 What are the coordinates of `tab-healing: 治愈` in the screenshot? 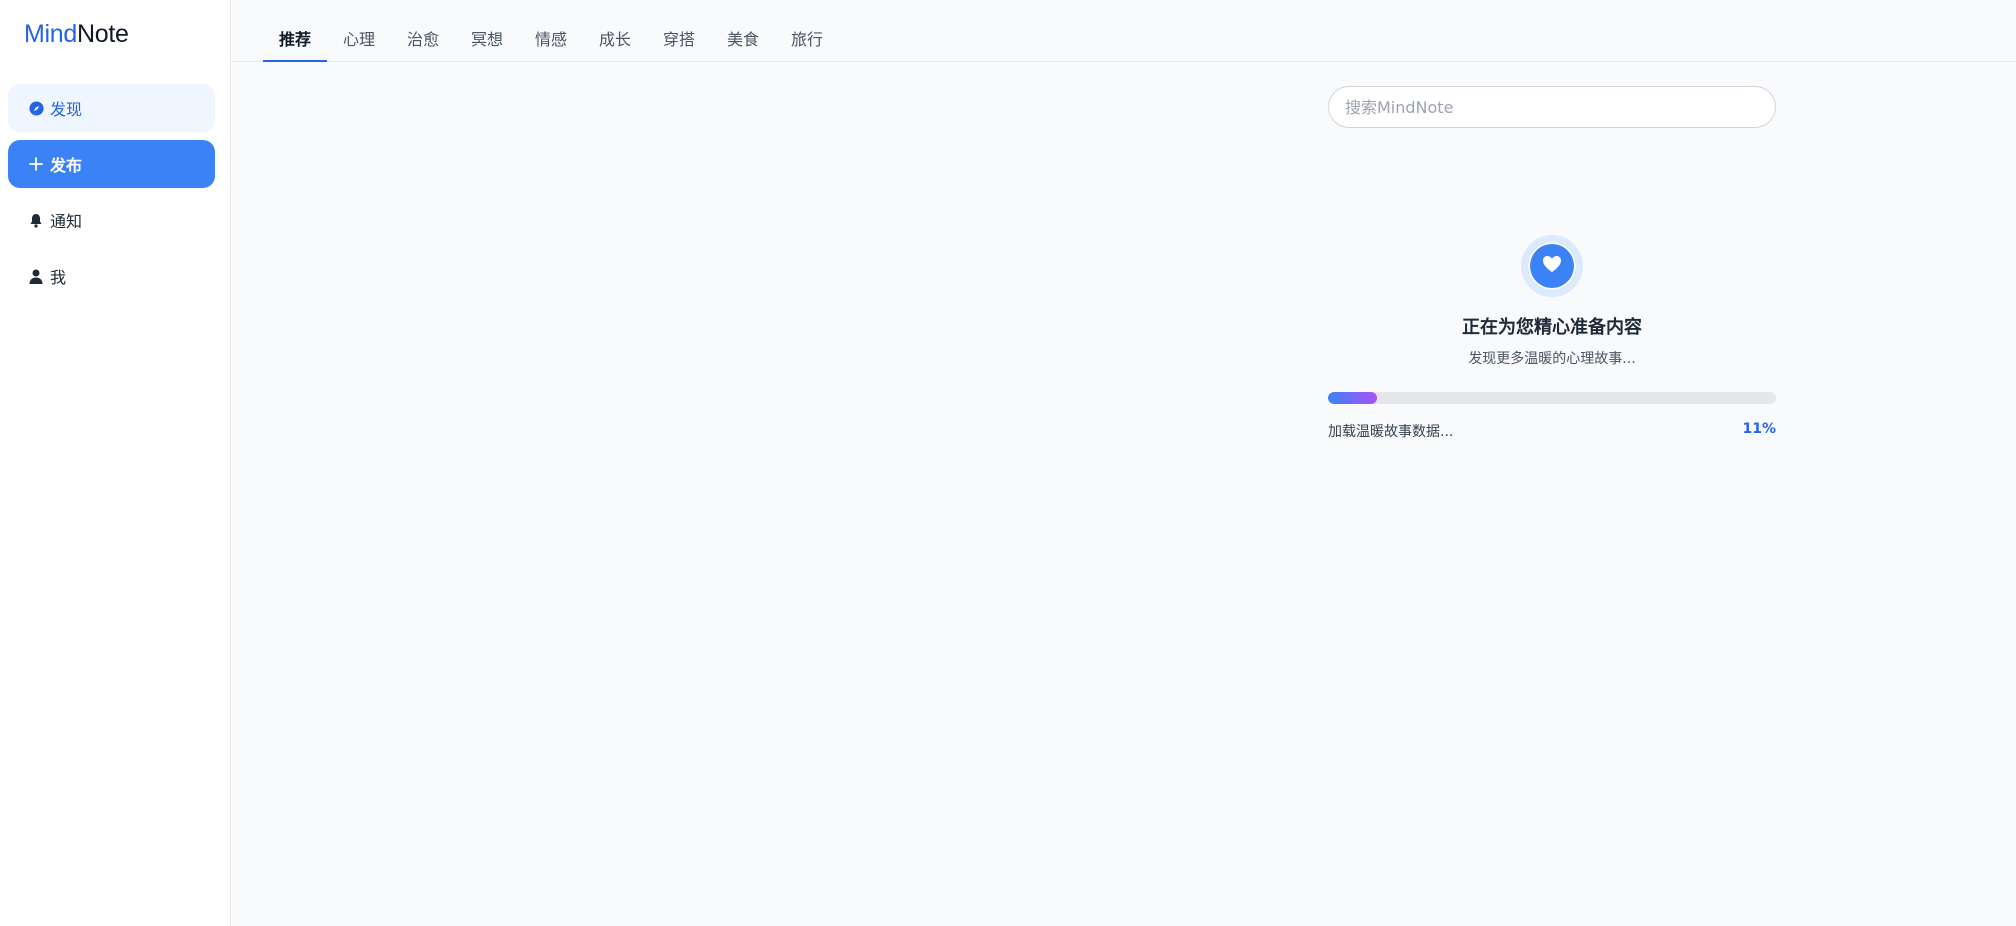 It's located at (423, 44).